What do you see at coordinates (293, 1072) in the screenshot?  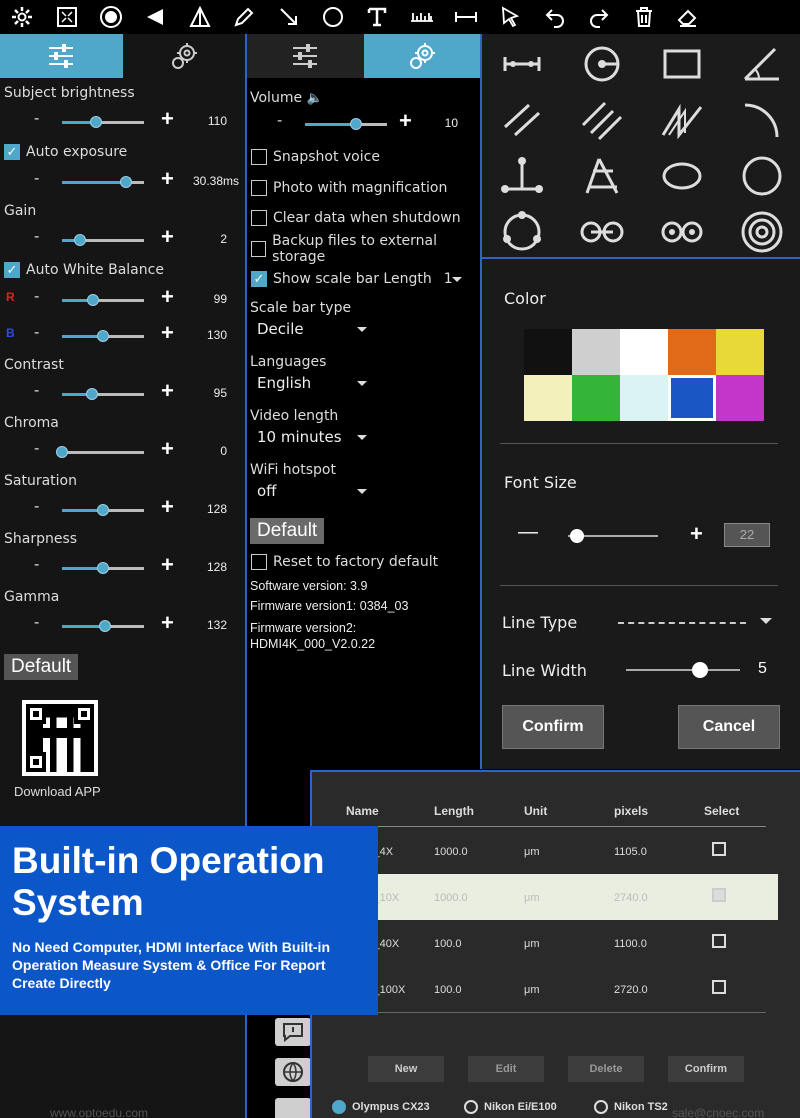 I see `globe-icon` at bounding box center [293, 1072].